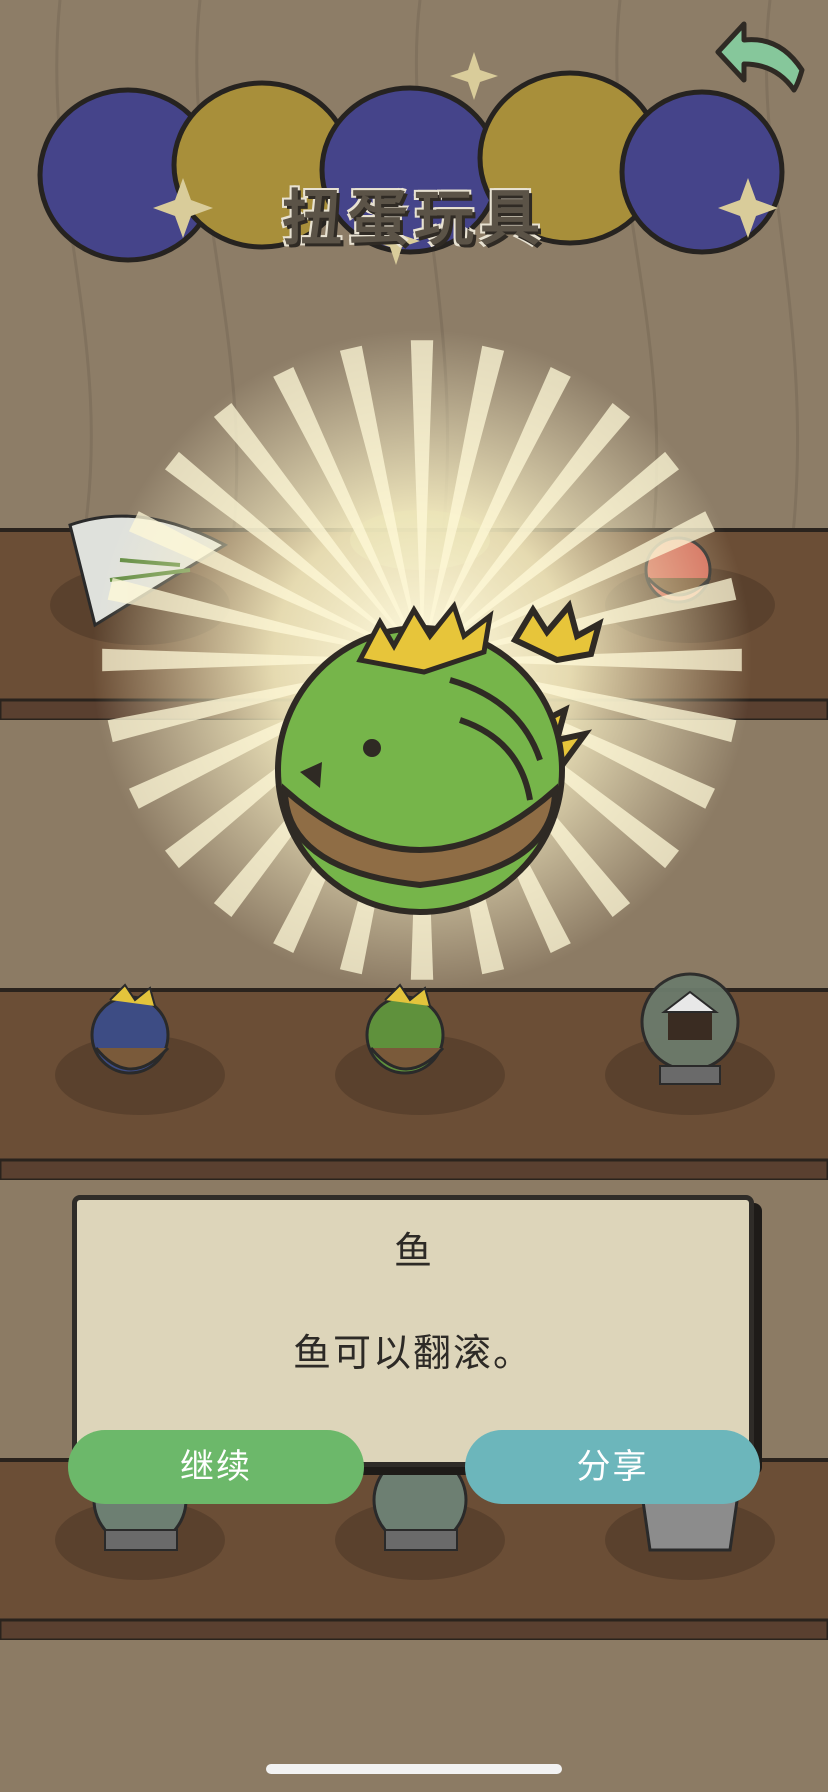  What do you see at coordinates (612, 1467) in the screenshot?
I see `share-button: 分享` at bounding box center [612, 1467].